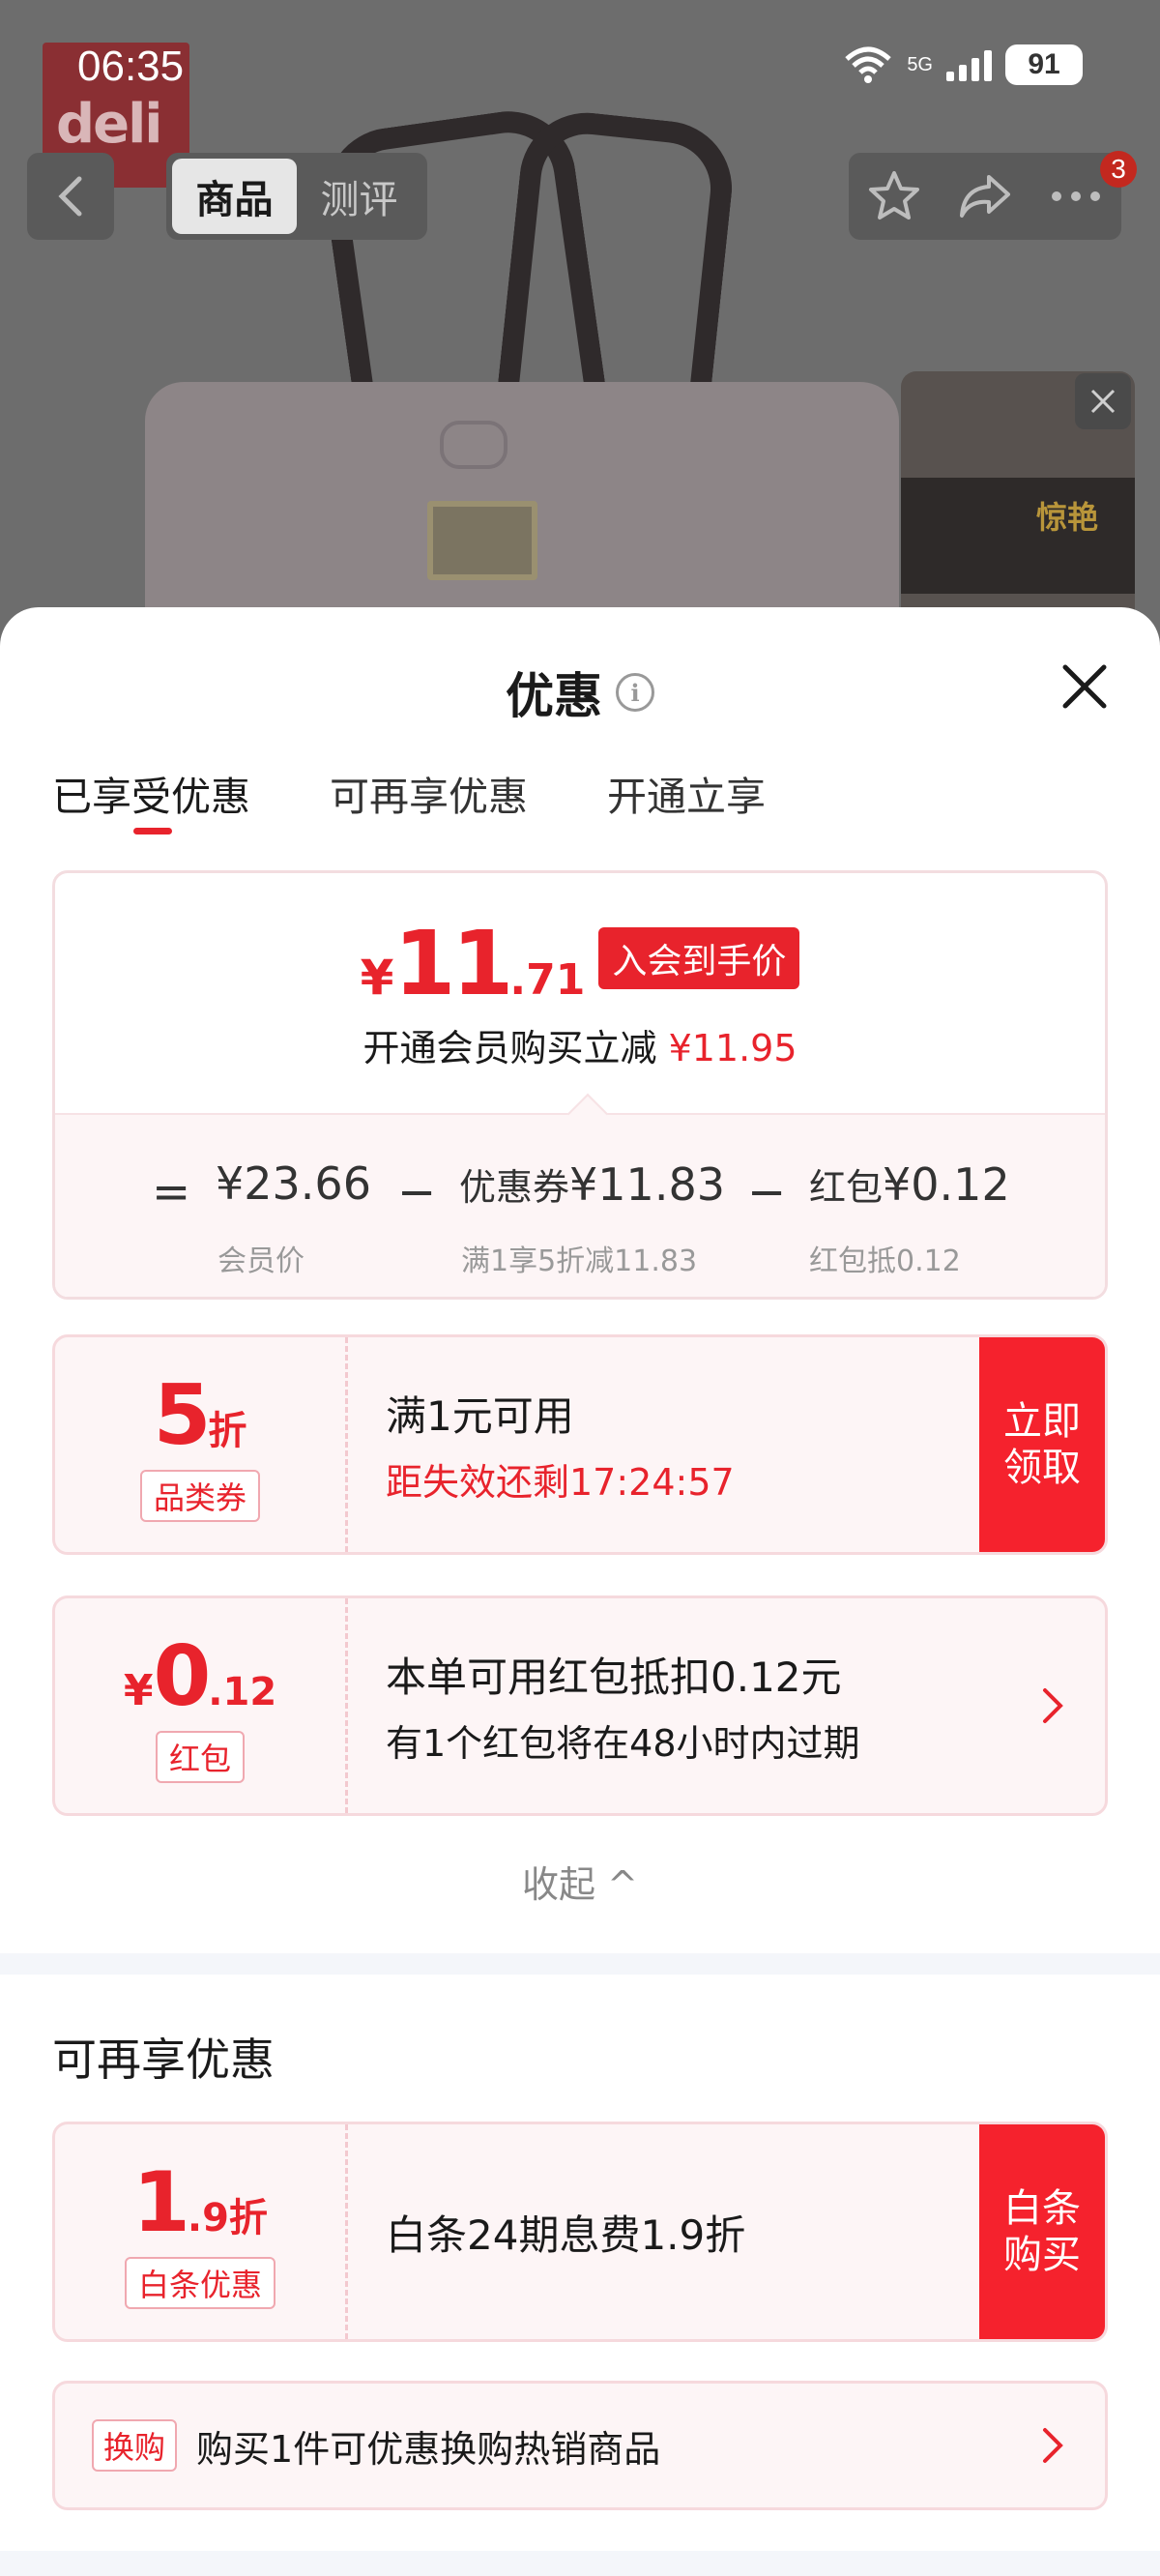 The image size is (1160, 2576). Describe the element at coordinates (580, 963) in the screenshot. I see `final-price: ¥ 11 .71 入会到手价` at that location.